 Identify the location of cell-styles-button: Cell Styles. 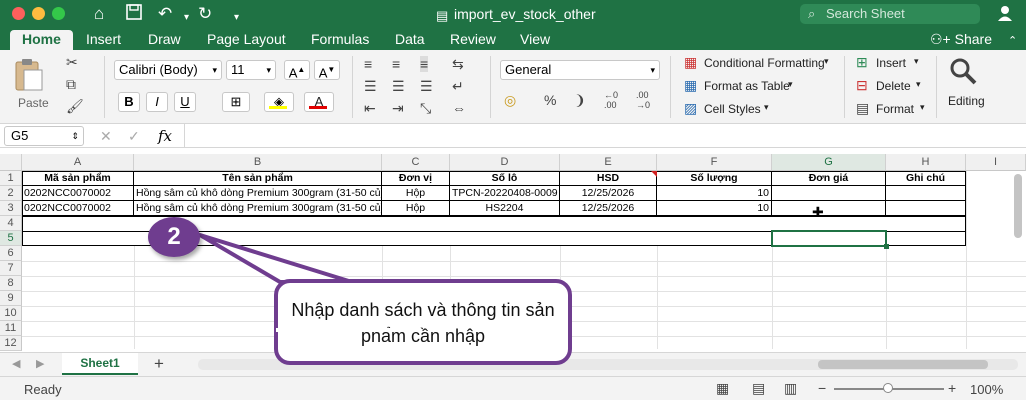
(732, 109).